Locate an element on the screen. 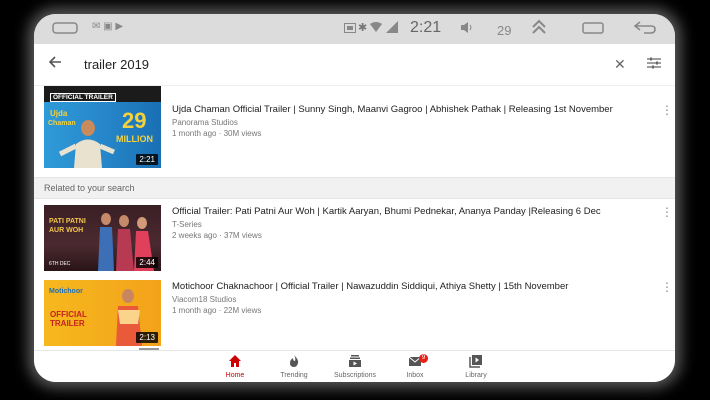 Image resolution: width=710 pixels, height=400 pixels. thumbnail-view-badge-sub: MILLION is located at coordinates (134, 139).